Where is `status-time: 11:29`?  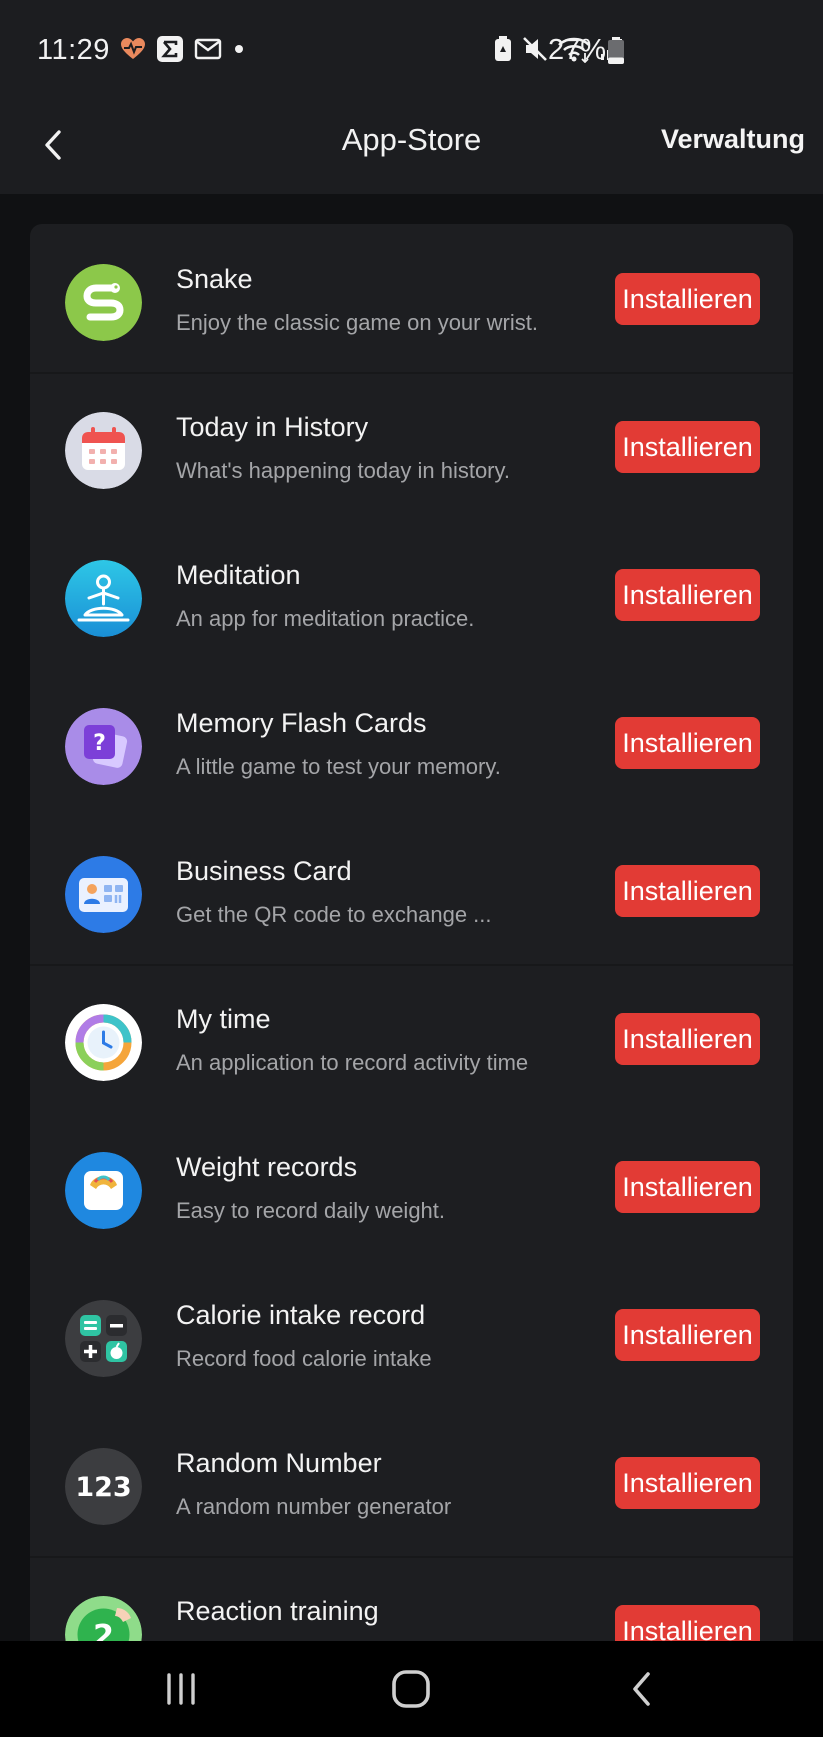
status-time: 11:29 is located at coordinates (73, 50).